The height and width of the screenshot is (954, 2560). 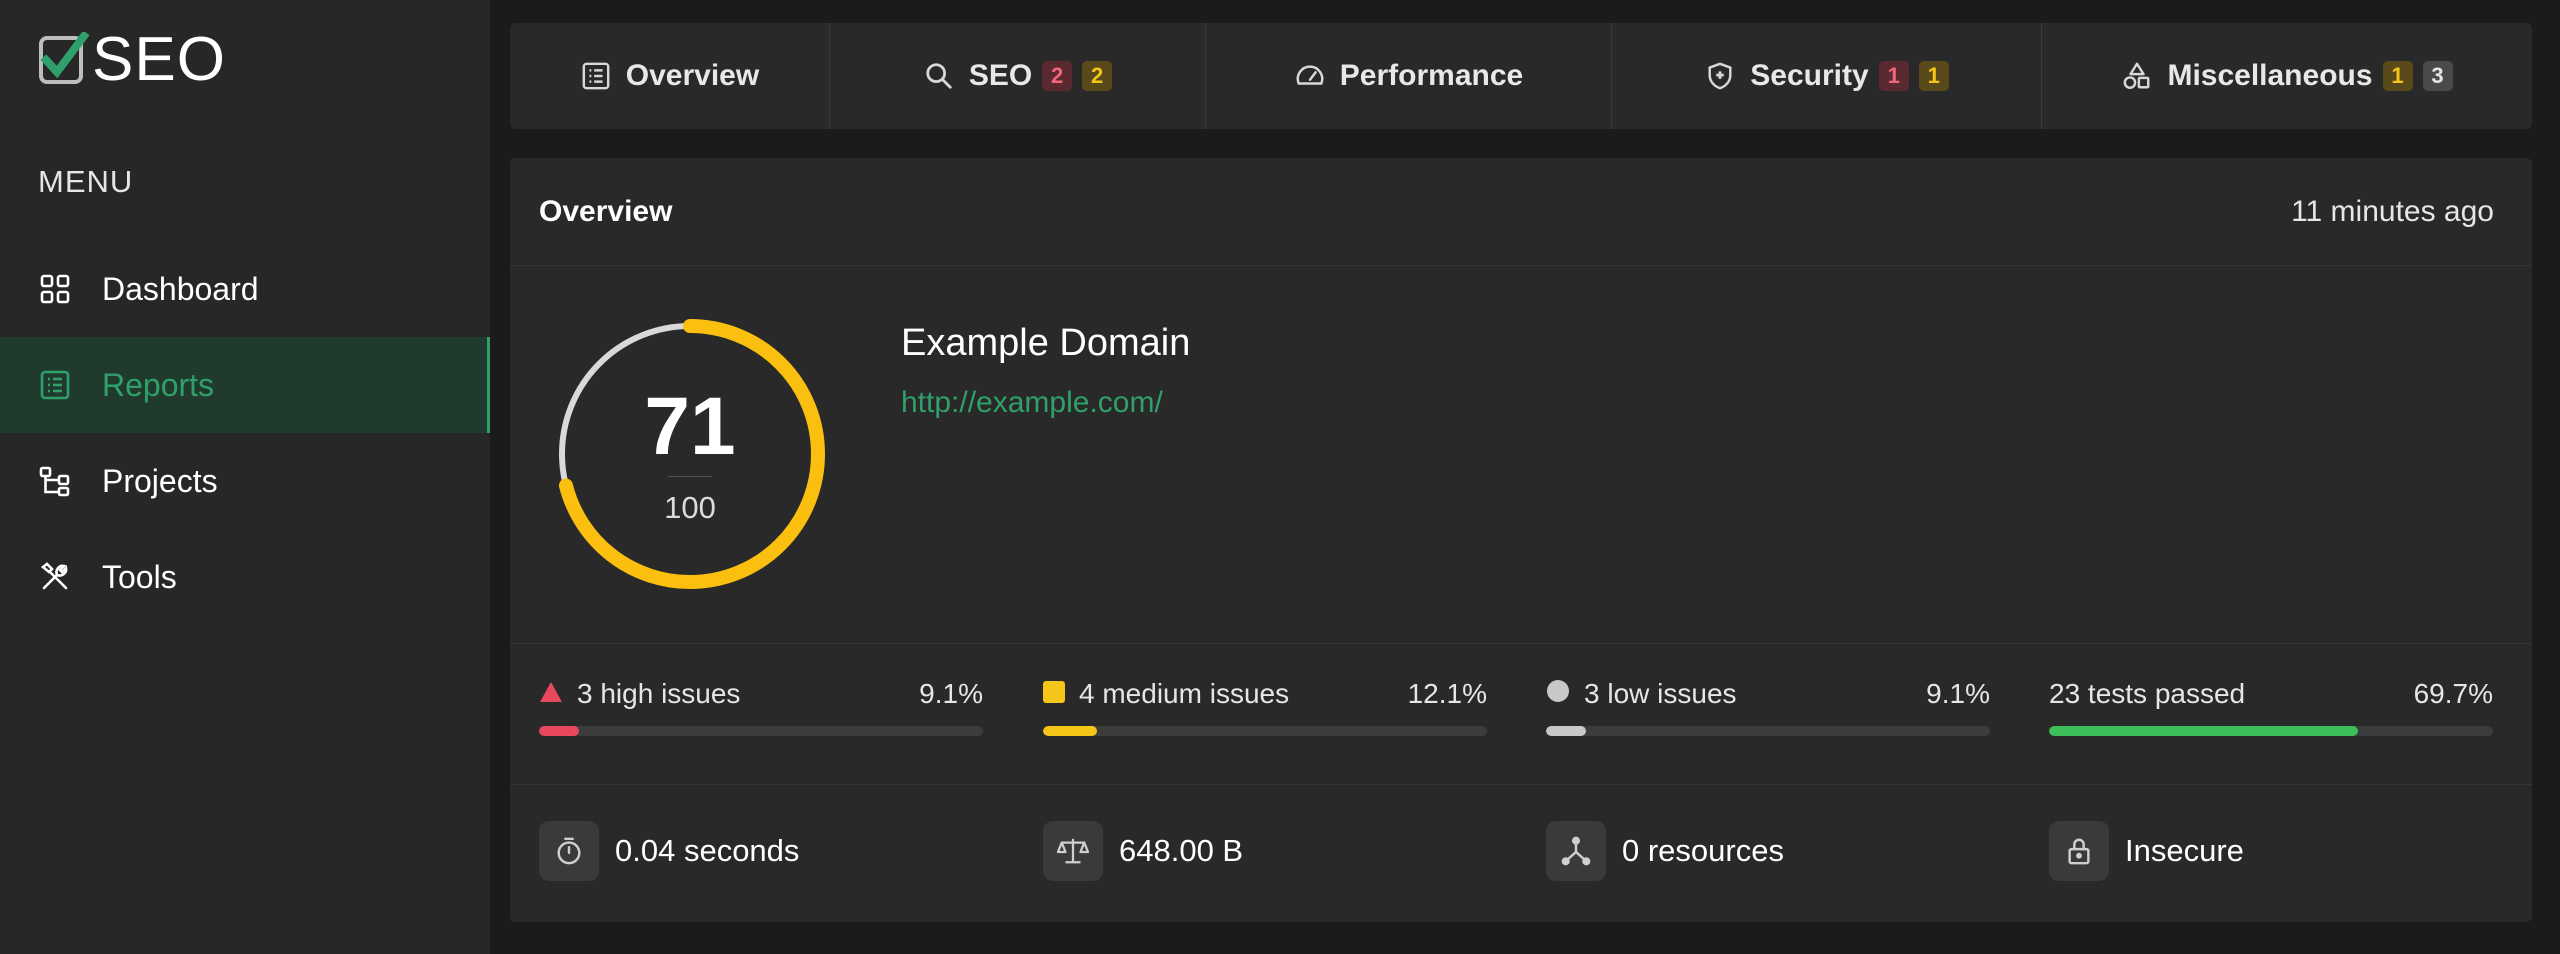 What do you see at coordinates (1521, 212) in the screenshot?
I see `card-header: Overview 11 minutes ago` at bounding box center [1521, 212].